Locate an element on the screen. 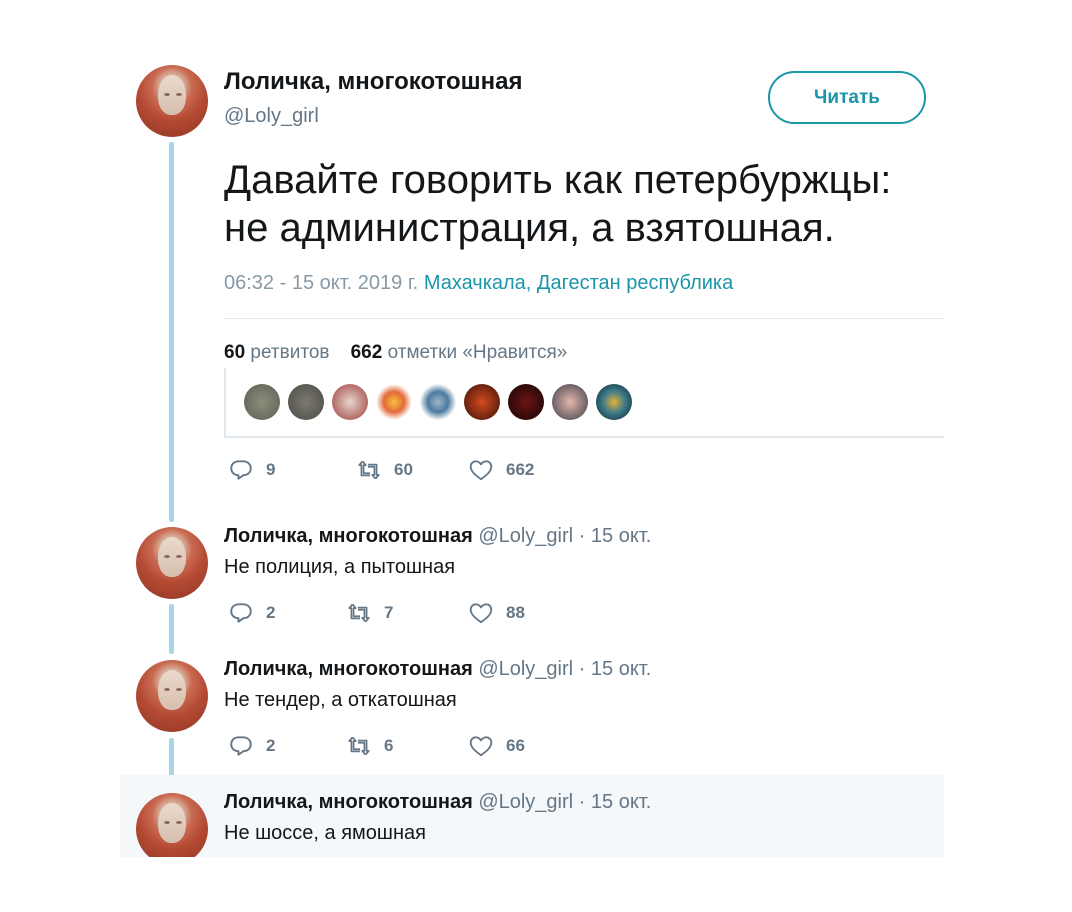  author-handle: @Loly_girl is located at coordinates (271, 116).